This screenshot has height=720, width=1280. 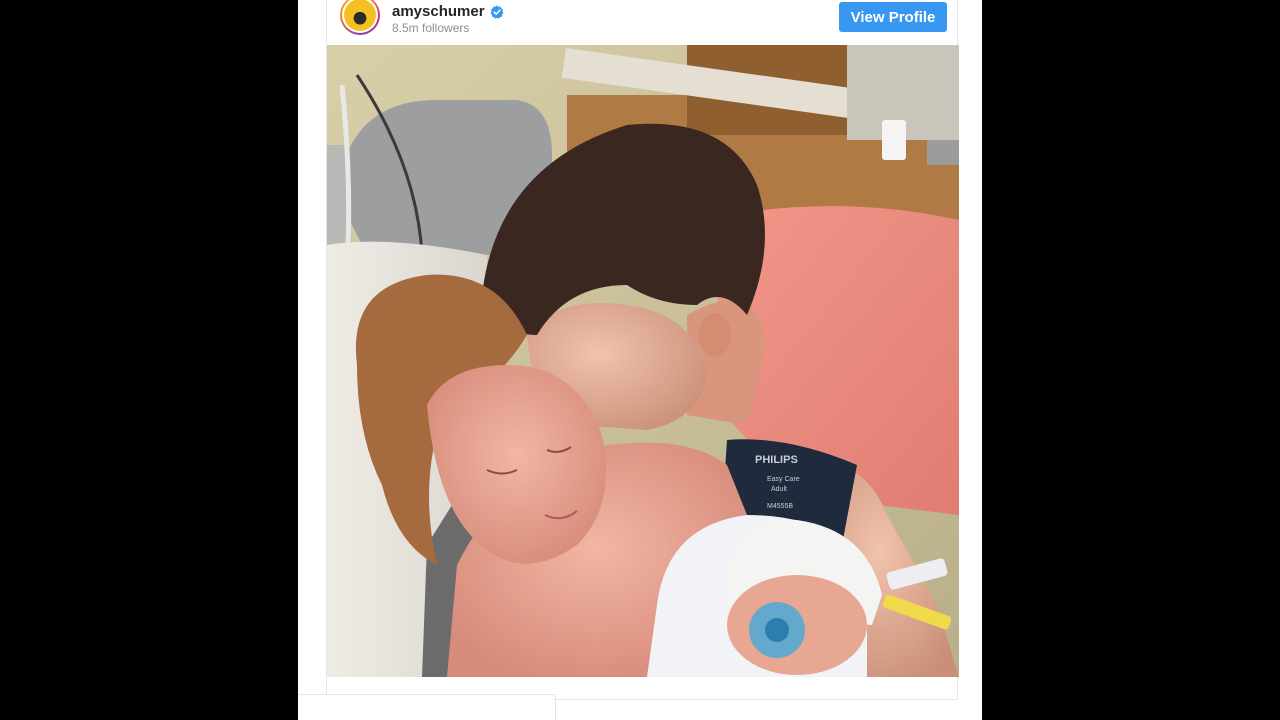 I want to click on paper-cup, so click(x=894, y=140).